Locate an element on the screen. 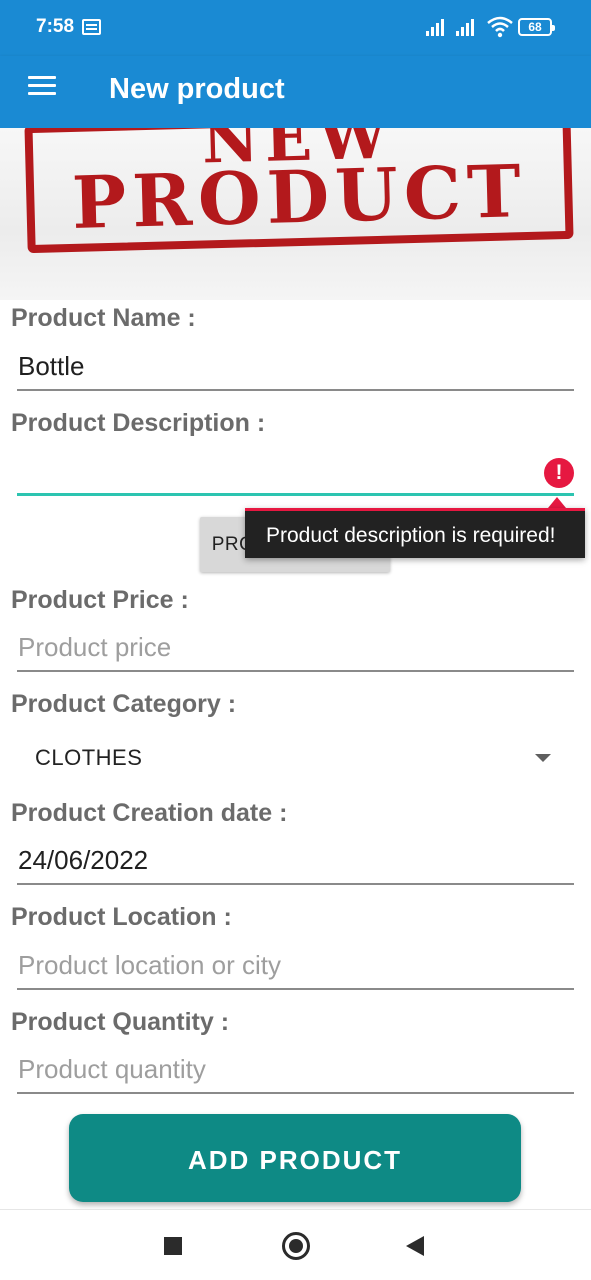  product-description-label: Product Description : is located at coordinates (138, 423).